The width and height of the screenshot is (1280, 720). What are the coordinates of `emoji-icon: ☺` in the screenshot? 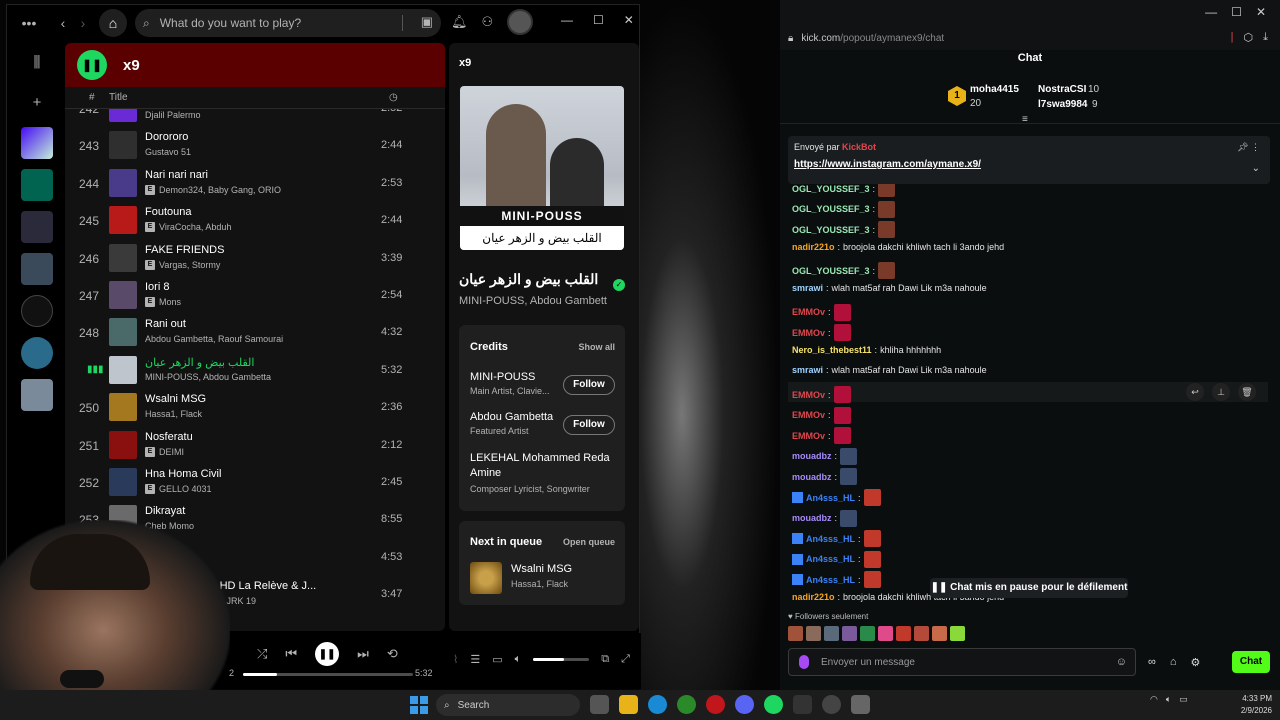 It's located at (1121, 662).